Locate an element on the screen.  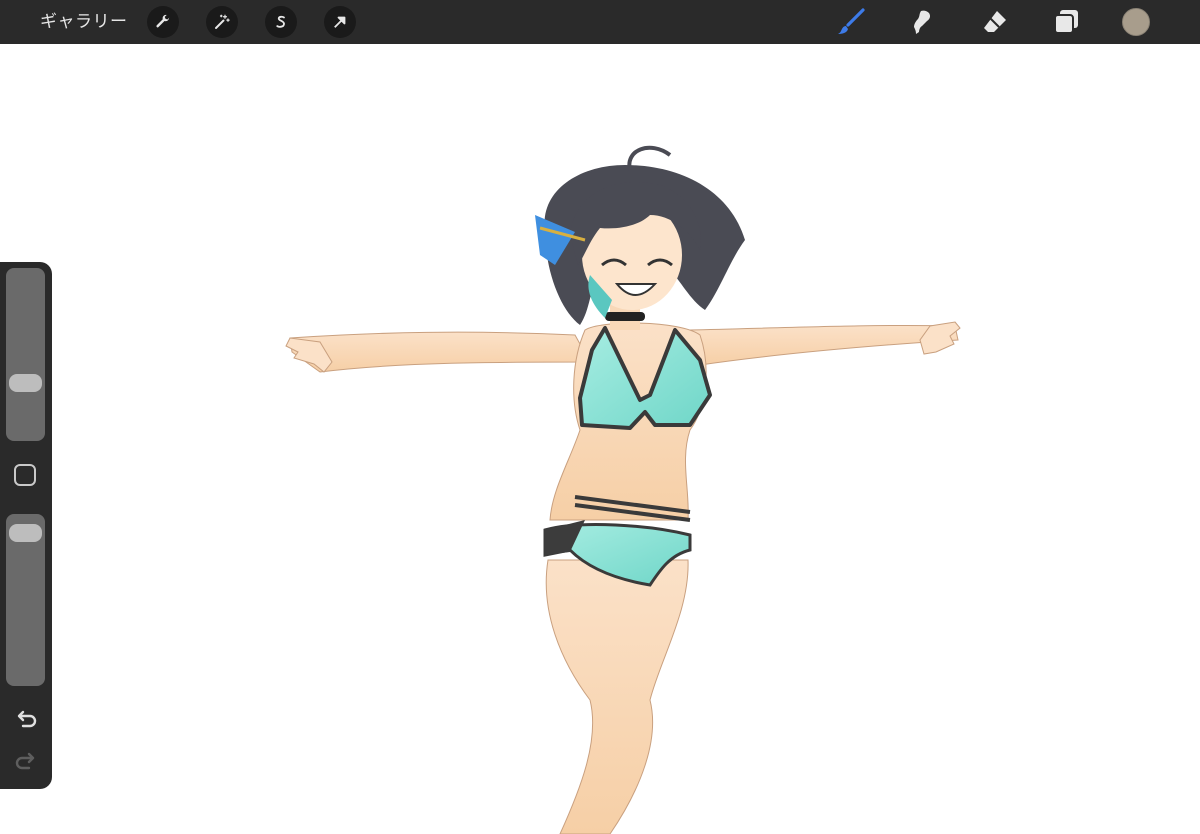
redo-icon is located at coordinates (26, 762).